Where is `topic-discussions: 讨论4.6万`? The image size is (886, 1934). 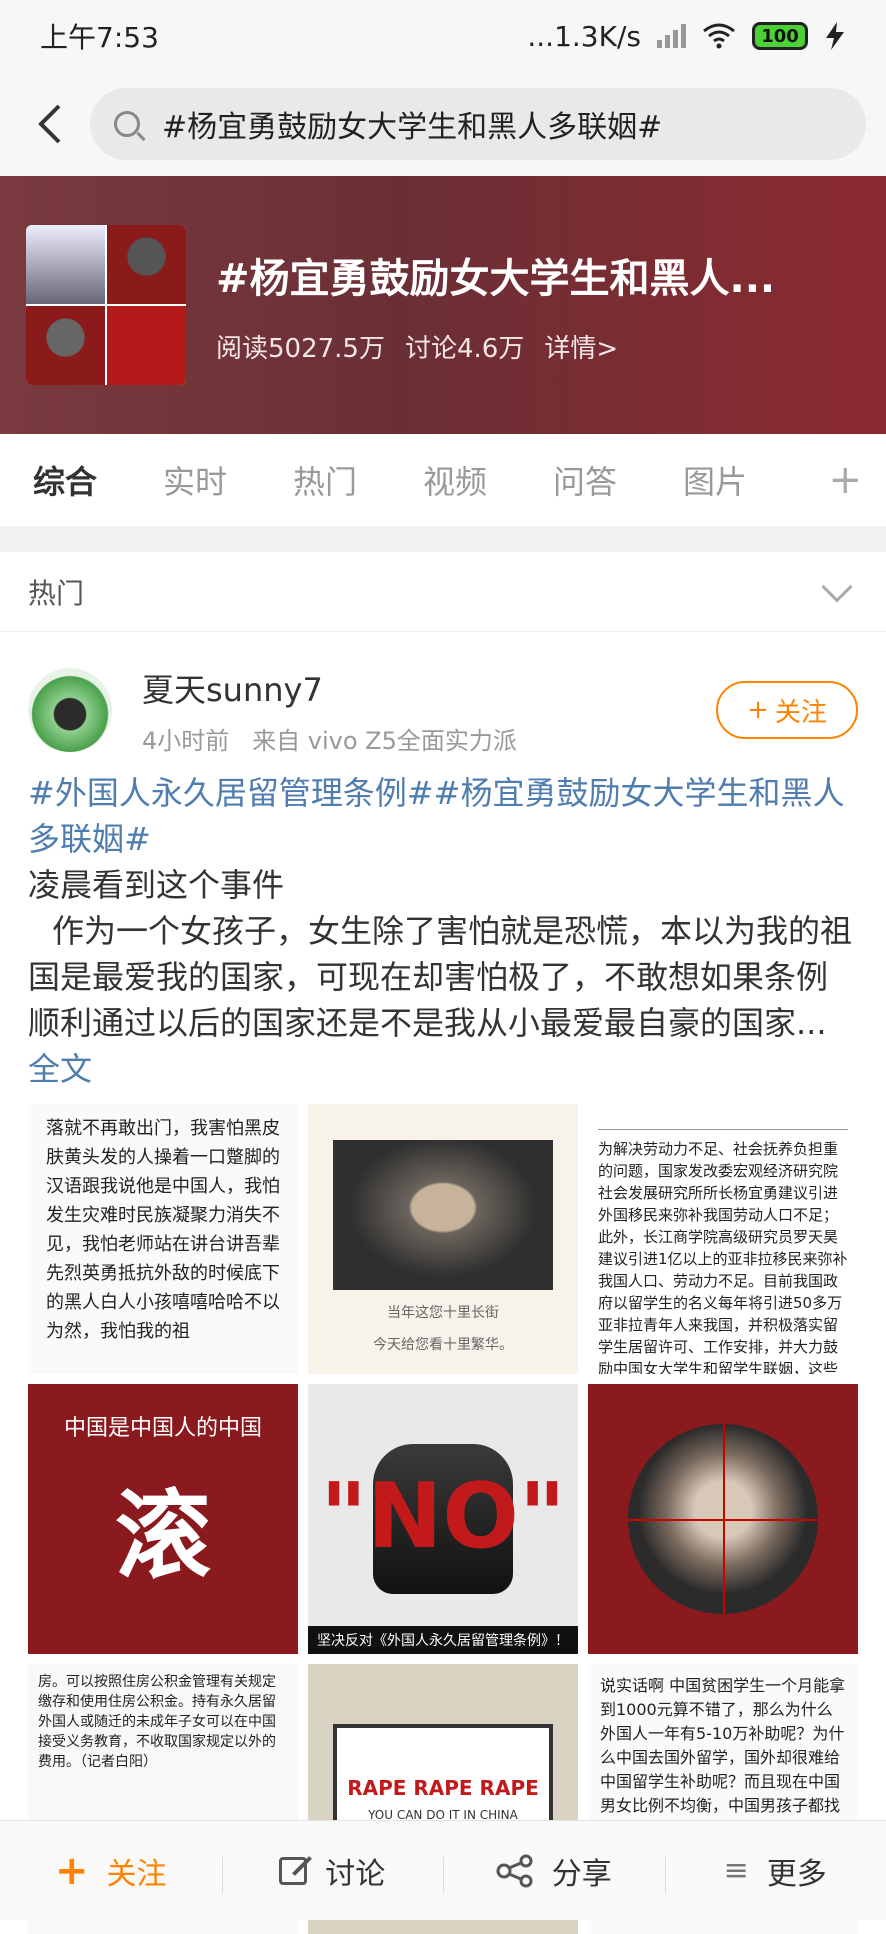 topic-discussions: 讨论4.6万 is located at coordinates (464, 346).